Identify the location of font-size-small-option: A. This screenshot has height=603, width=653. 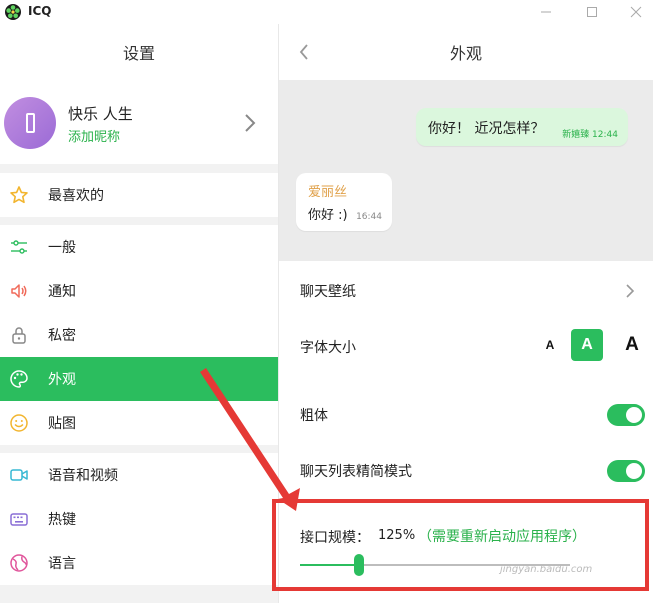
(550, 345).